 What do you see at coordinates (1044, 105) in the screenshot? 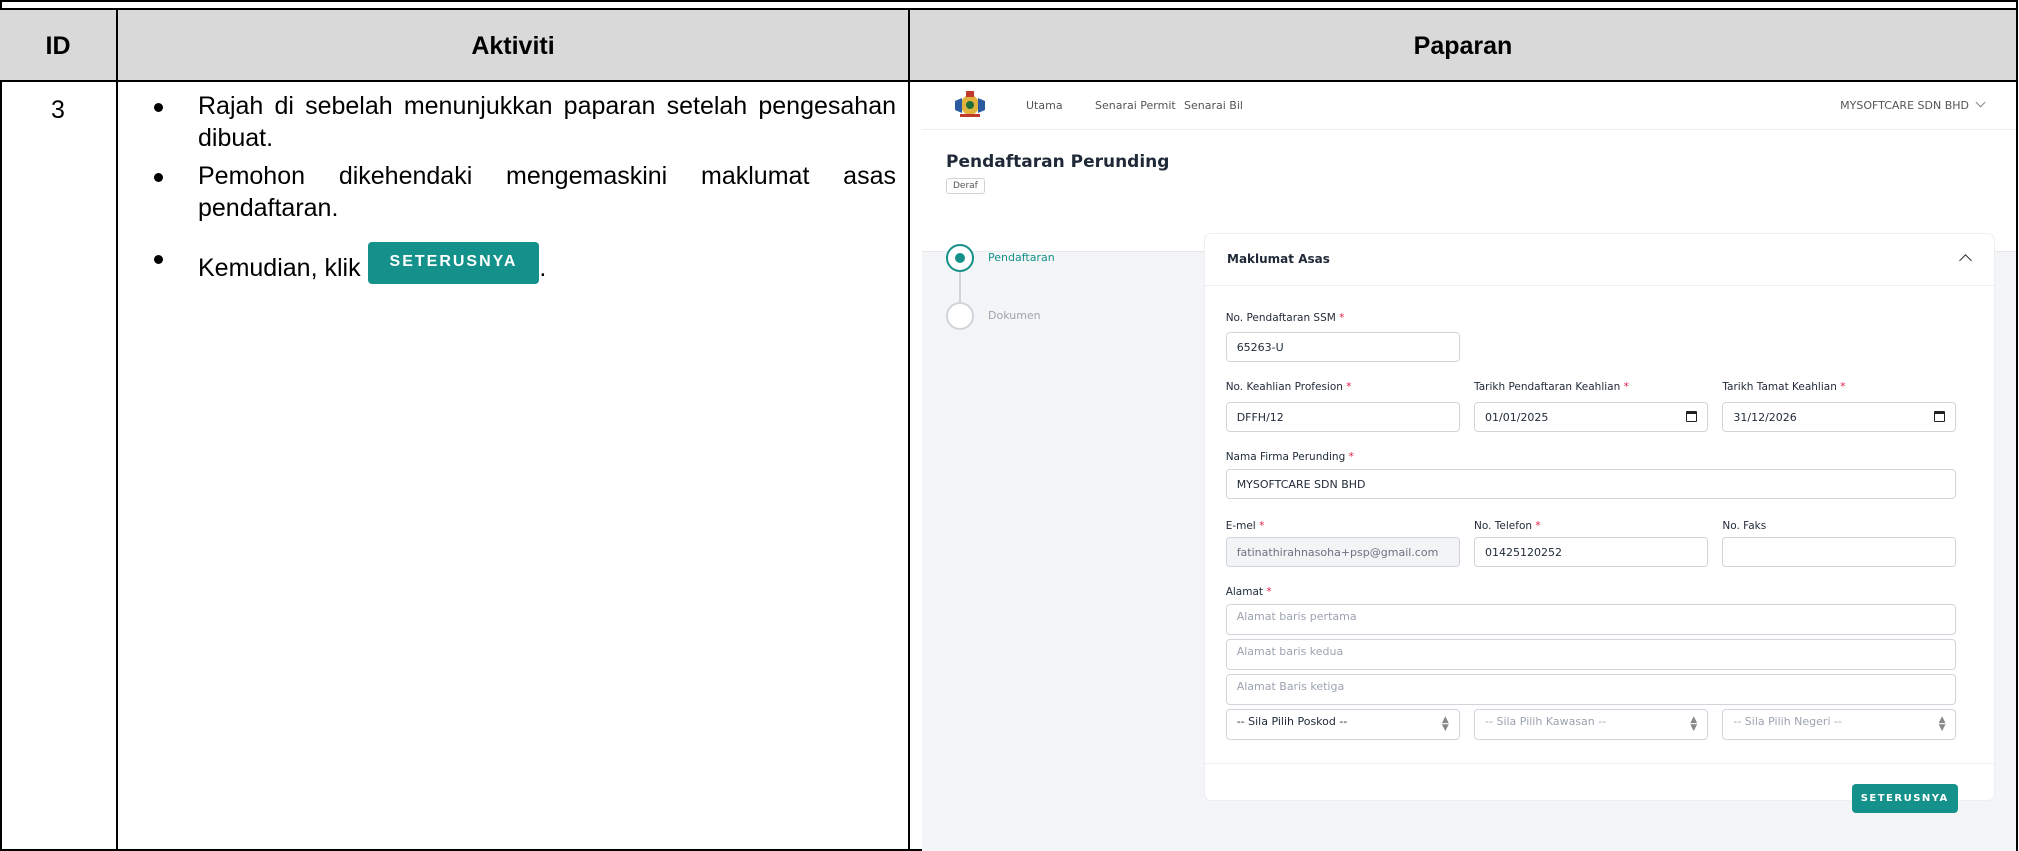
I see `nav-utama: Utama` at bounding box center [1044, 105].